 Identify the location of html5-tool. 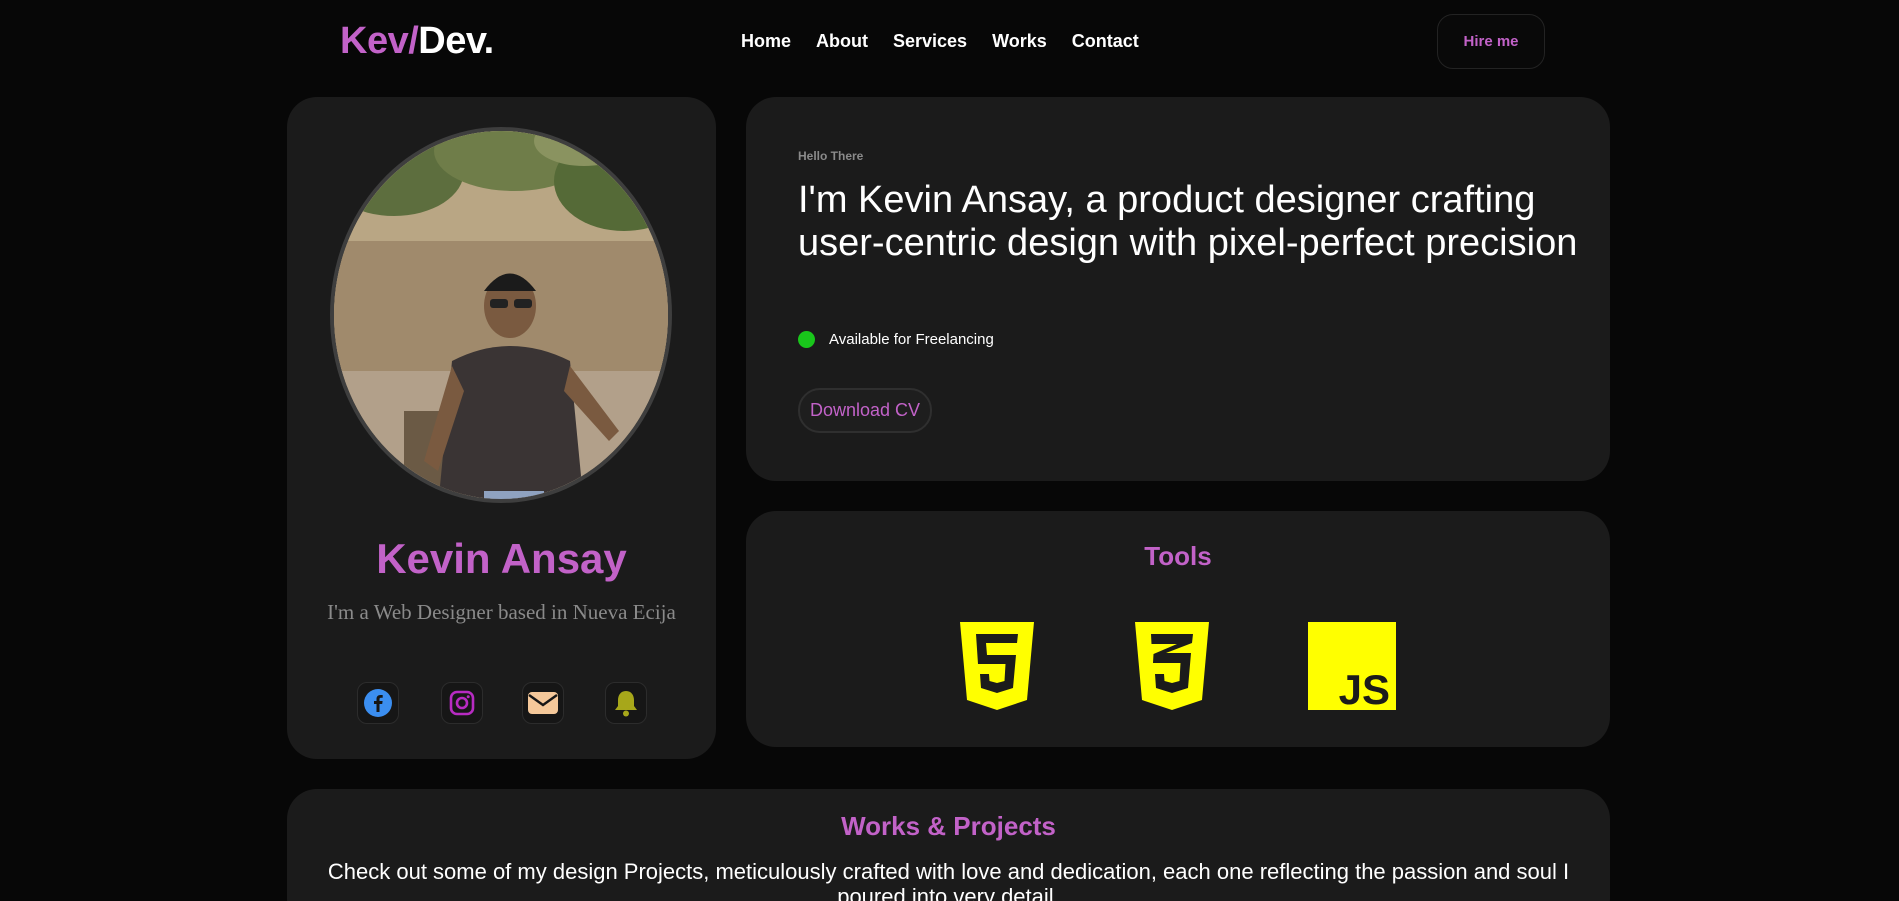
(997, 668).